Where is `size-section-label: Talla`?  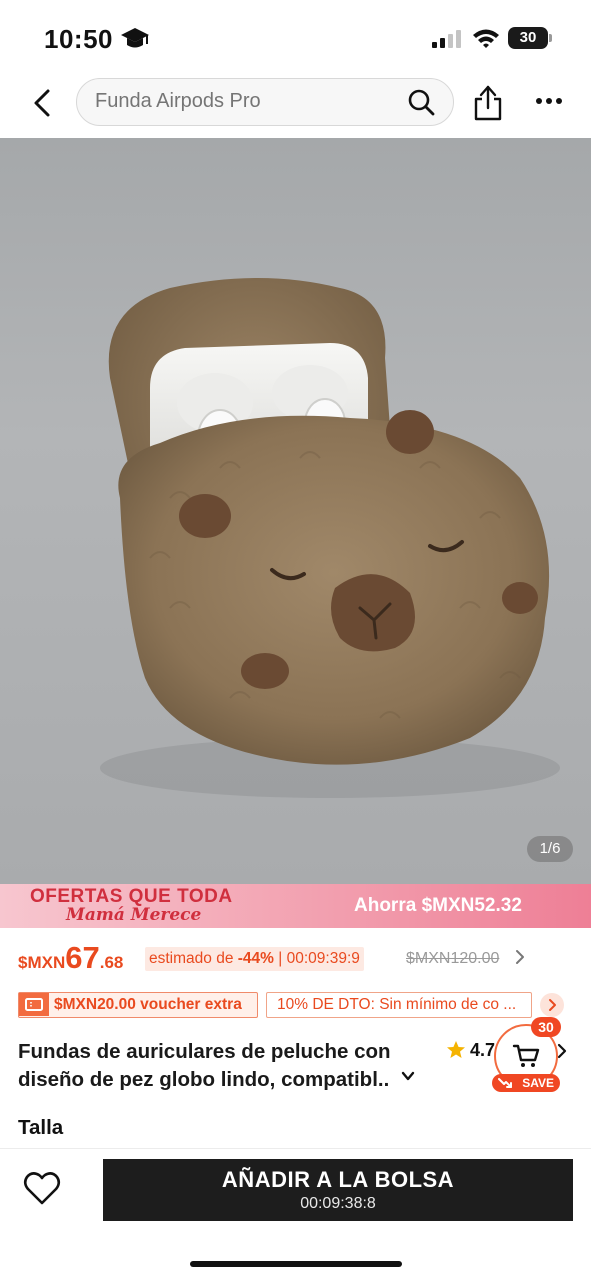
size-section-label: Talla is located at coordinates (41, 1127).